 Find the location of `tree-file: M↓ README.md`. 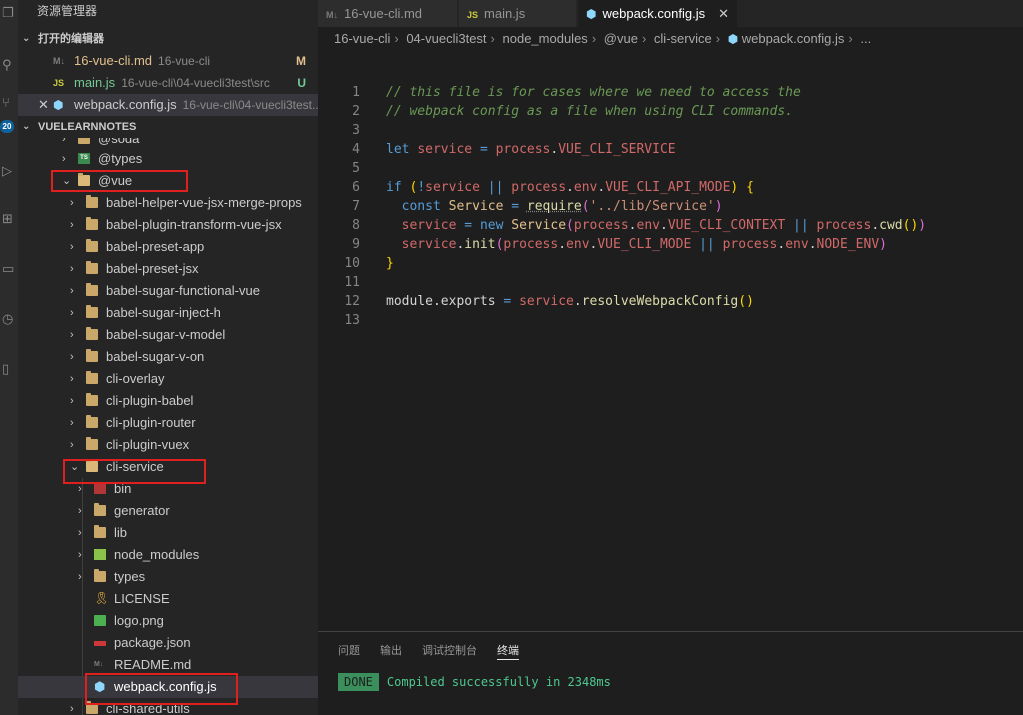

tree-file: M↓ README.md is located at coordinates (168, 665).